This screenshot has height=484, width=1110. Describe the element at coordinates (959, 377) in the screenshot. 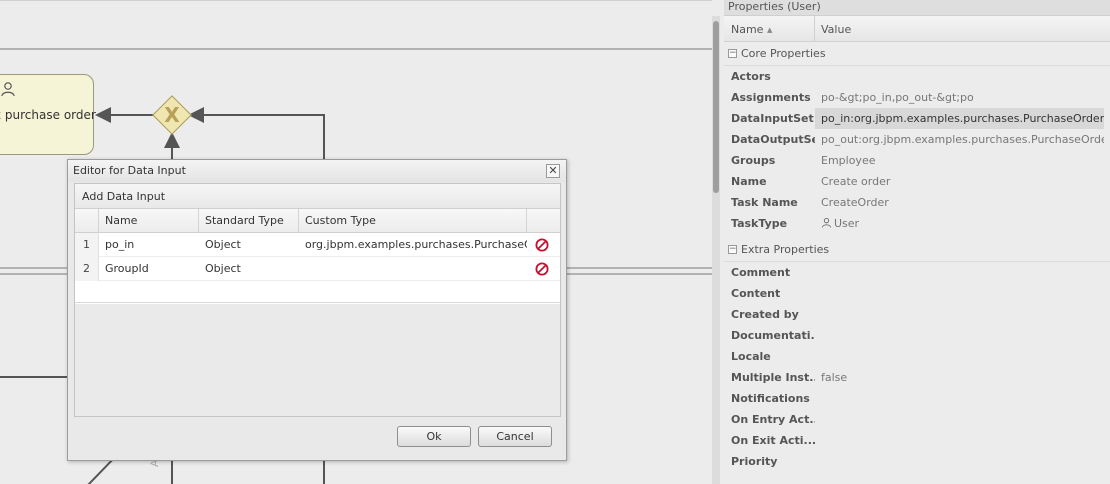

I see `property-value: false` at that location.